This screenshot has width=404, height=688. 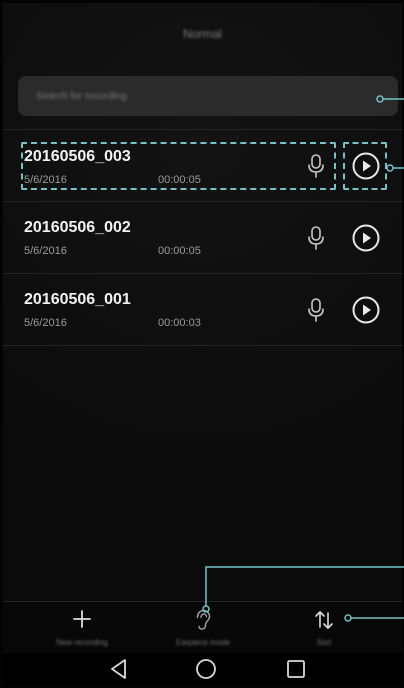 I want to click on header: Normal, so click(x=202, y=33).